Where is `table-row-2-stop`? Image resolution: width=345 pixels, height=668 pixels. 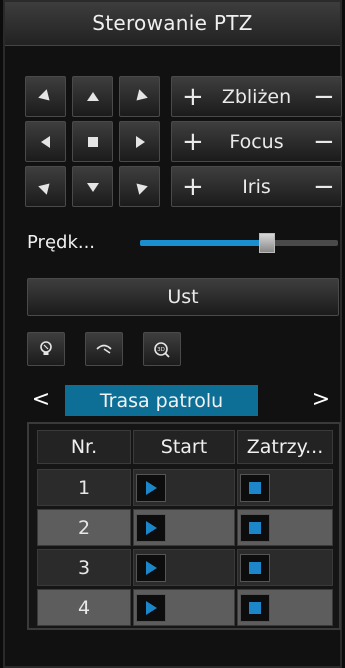
table-row-2-stop is located at coordinates (285, 527).